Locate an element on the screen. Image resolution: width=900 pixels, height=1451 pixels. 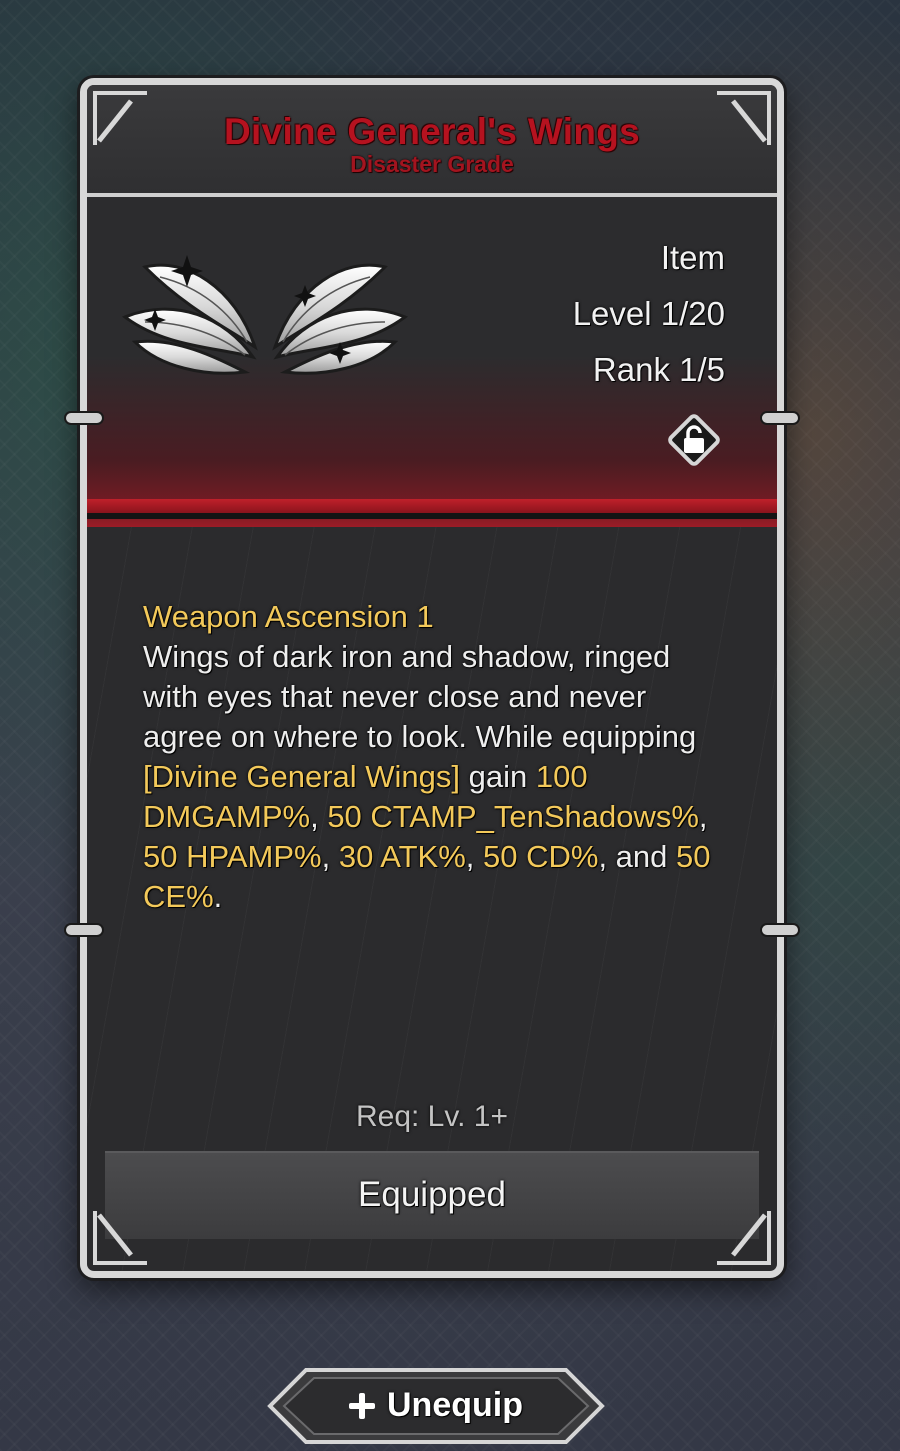
bonus-ctamp: 50 CTAMP_TenShadows% is located at coordinates (513, 816).